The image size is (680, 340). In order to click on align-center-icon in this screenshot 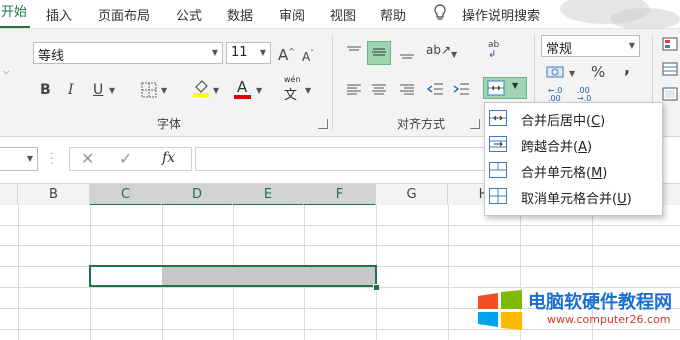, I will do `click(379, 90)`.